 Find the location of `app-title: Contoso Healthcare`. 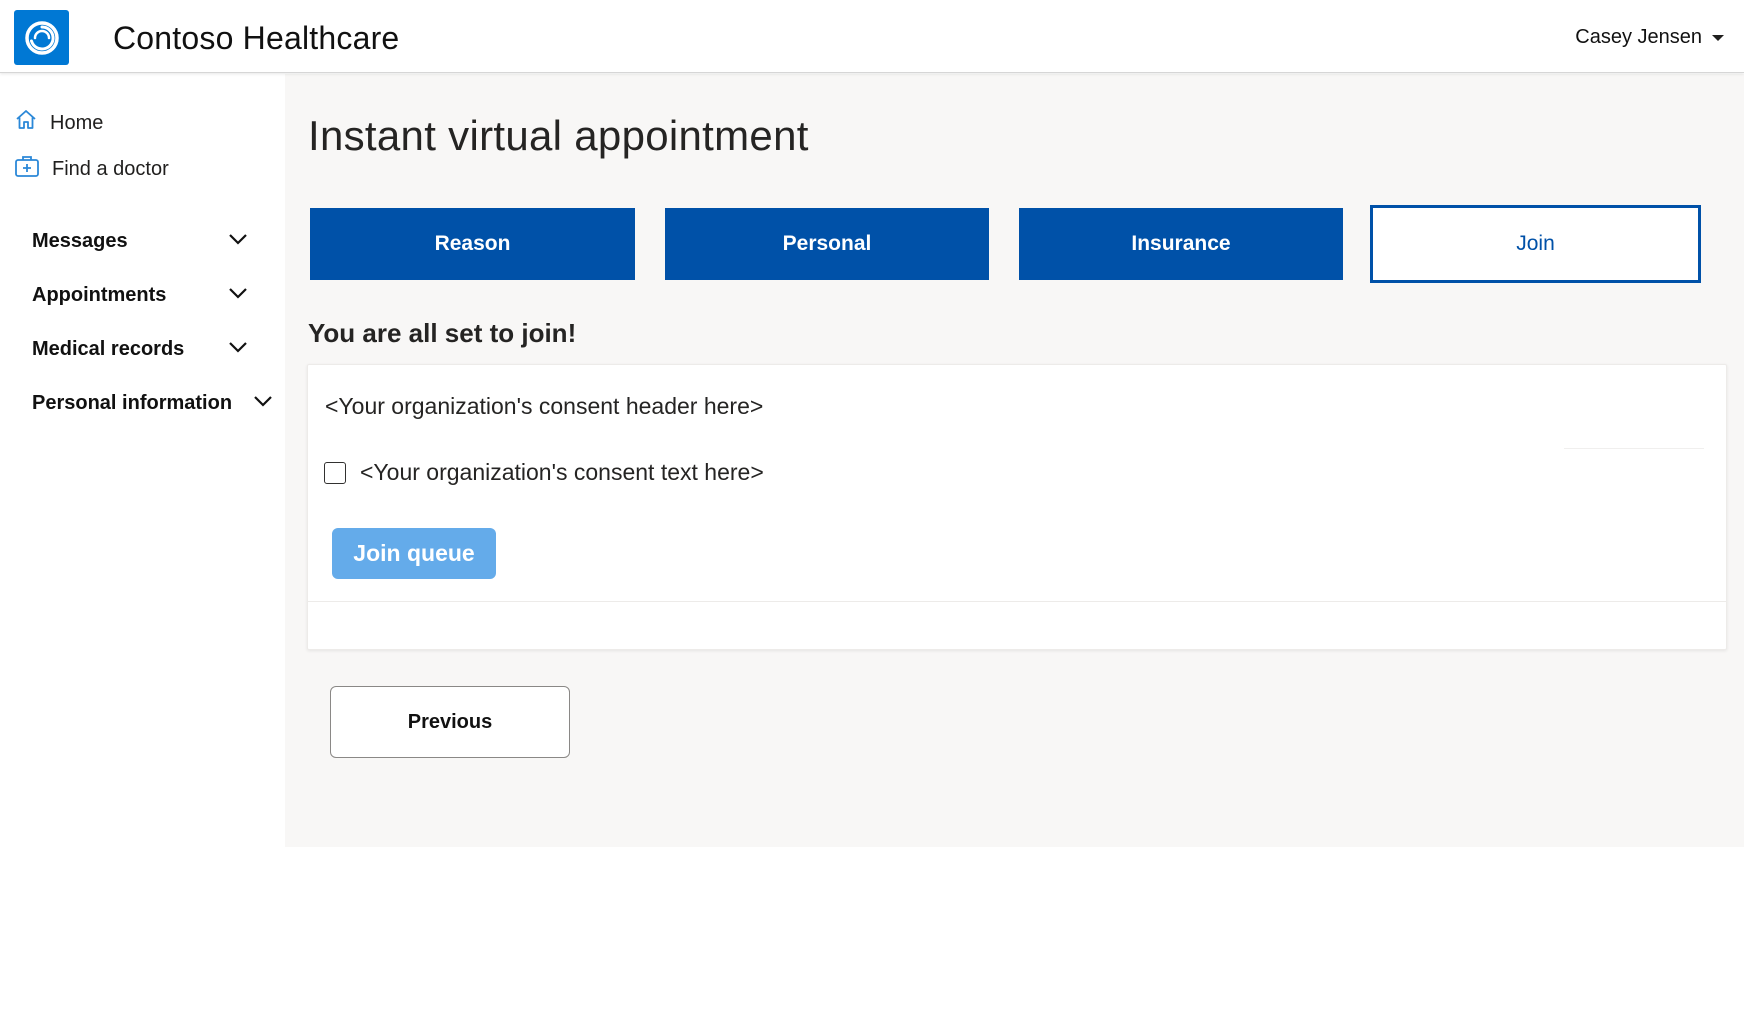

app-title: Contoso Healthcare is located at coordinates (256, 38).